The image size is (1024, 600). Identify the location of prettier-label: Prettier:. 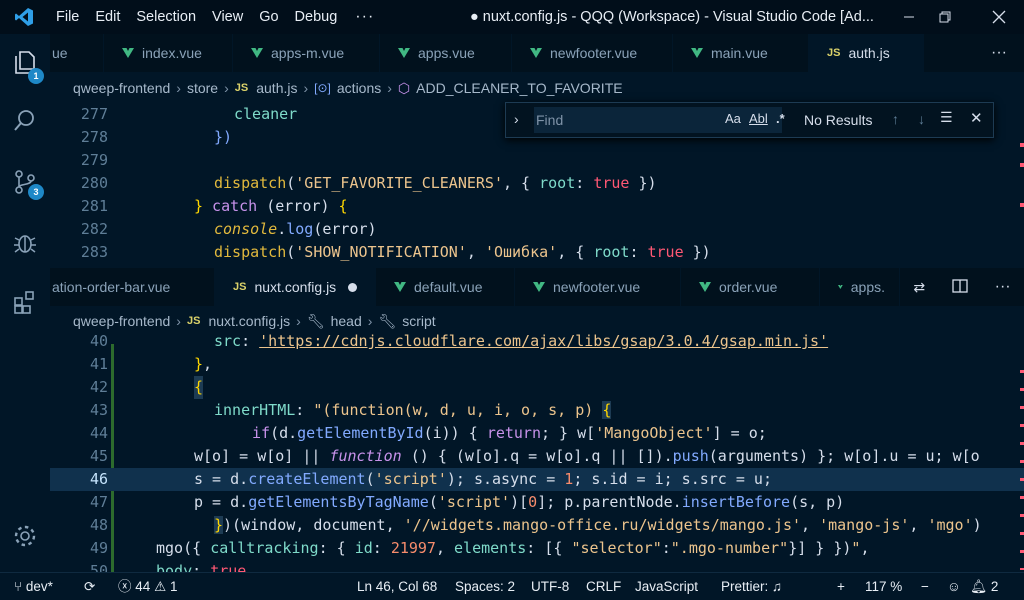
(745, 586).